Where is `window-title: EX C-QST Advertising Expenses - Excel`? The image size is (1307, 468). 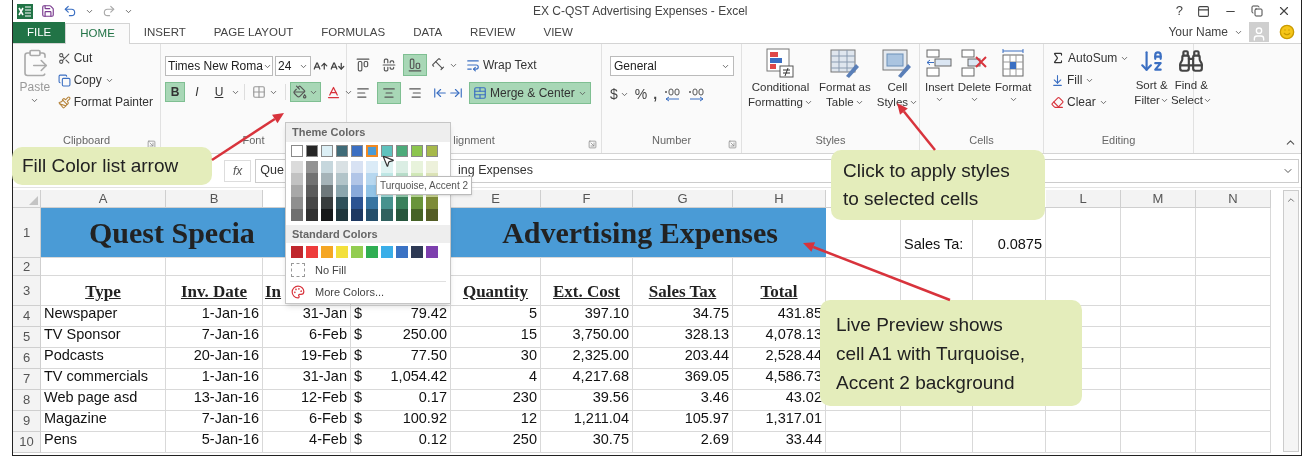 window-title: EX C-QST Advertising Expenses - Excel is located at coordinates (640, 11).